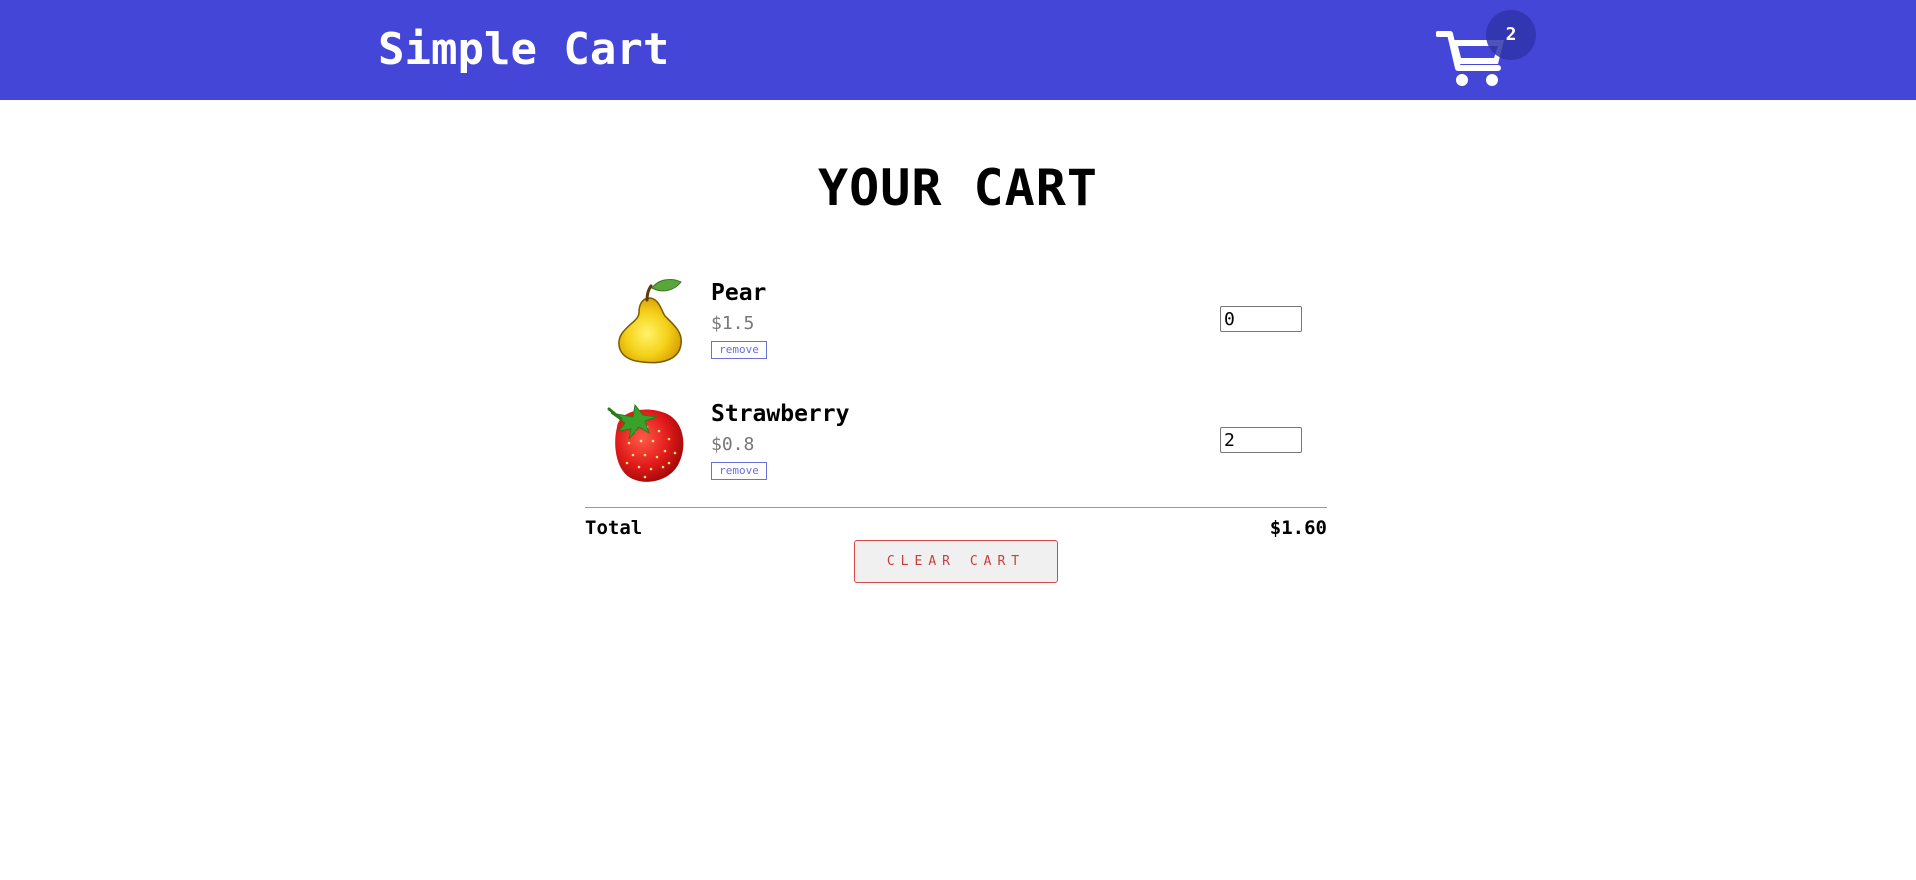 The image size is (1916, 880). Describe the element at coordinates (650, 321) in the screenshot. I see `pear-icon` at that location.